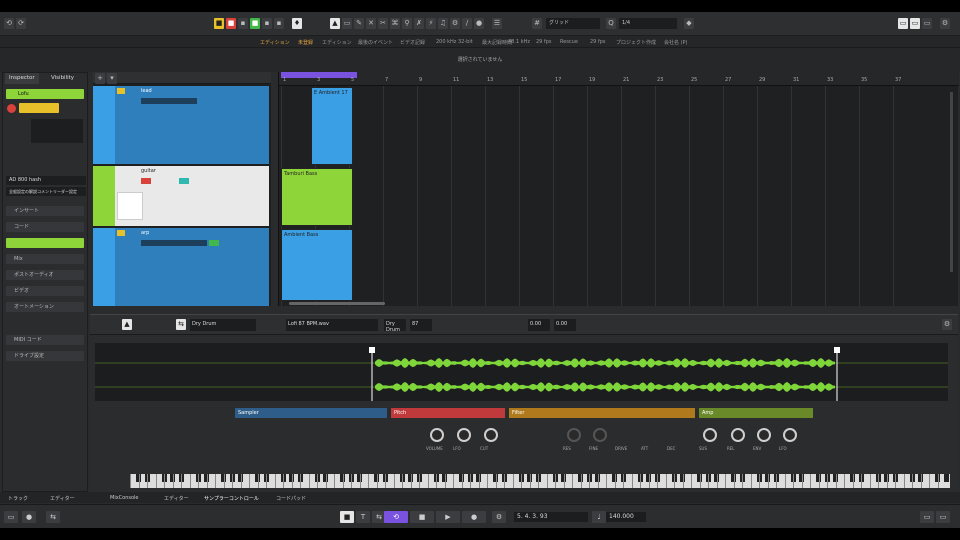  I want to click on zoom-tool-icon: ⚲, so click(407, 23).